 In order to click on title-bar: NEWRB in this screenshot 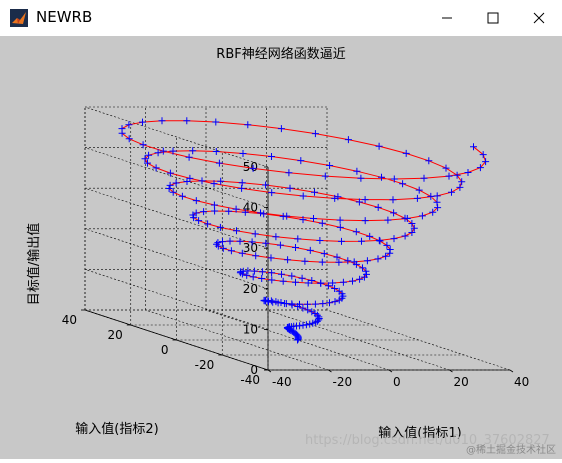, I will do `click(281, 18)`.